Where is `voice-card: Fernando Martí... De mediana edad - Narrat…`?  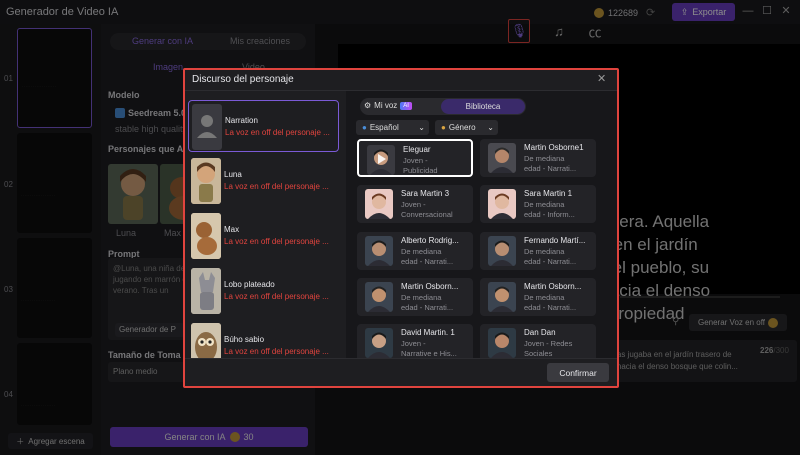
voice-card: Fernando Martí... De mediana edad - Narrat… is located at coordinates (538, 251).